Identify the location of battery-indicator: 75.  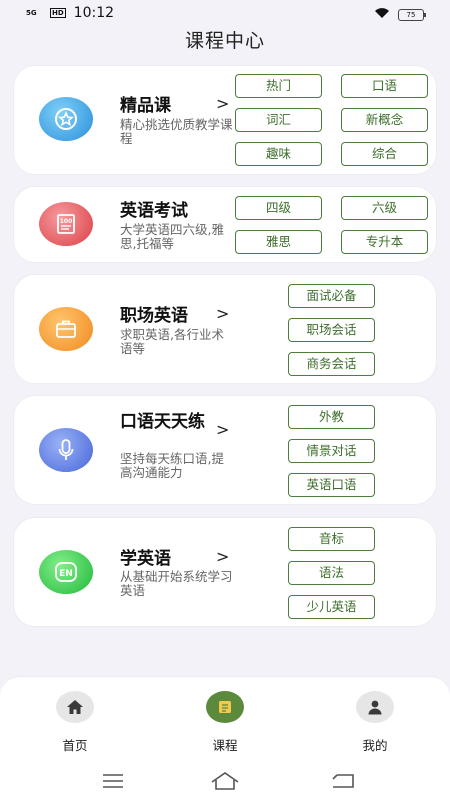
(412, 14).